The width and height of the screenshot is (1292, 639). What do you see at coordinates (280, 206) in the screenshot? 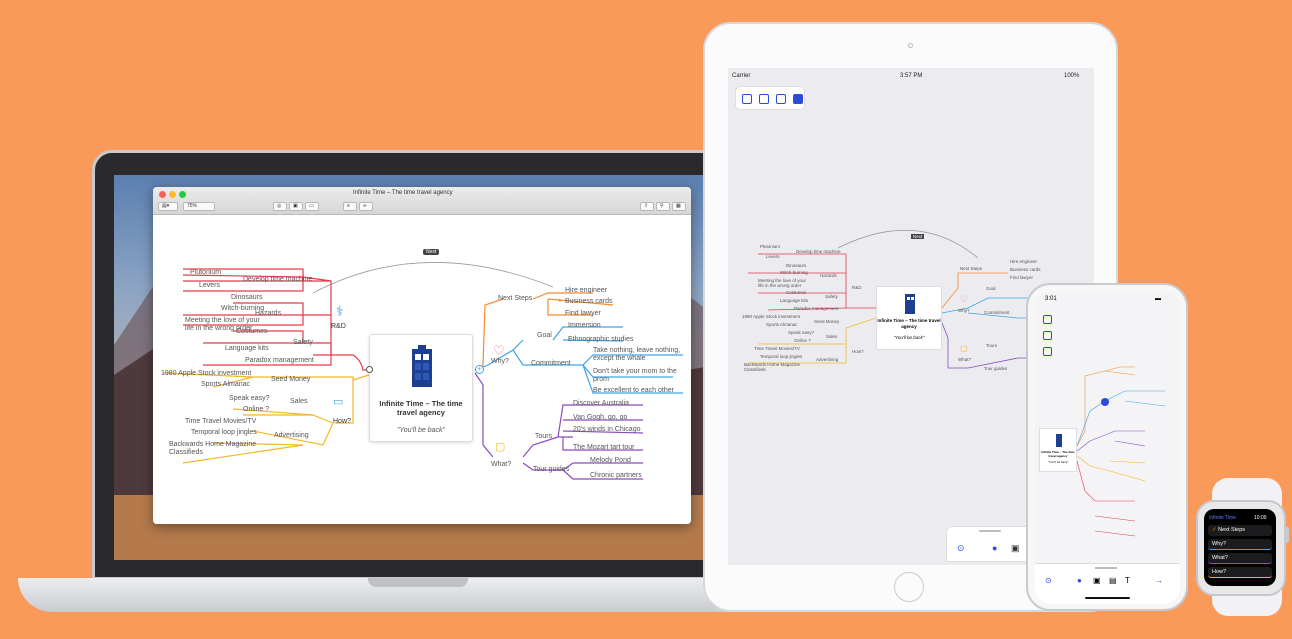
I see `camera-icon: ◎` at bounding box center [280, 206].